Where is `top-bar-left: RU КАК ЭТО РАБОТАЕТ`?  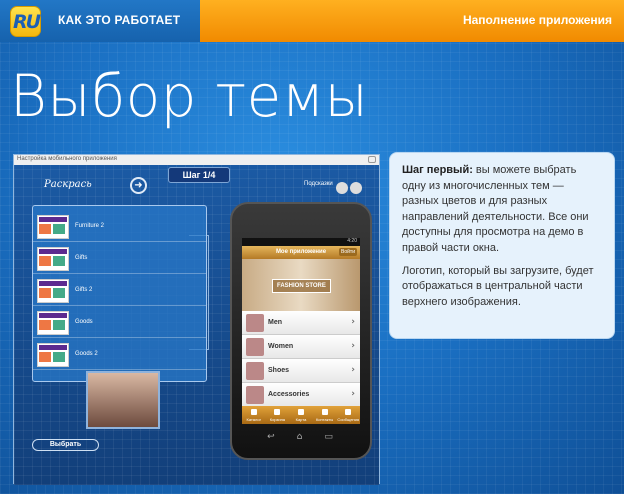 top-bar-left: RU КАК ЭТО РАБОТАЕТ is located at coordinates (100, 21).